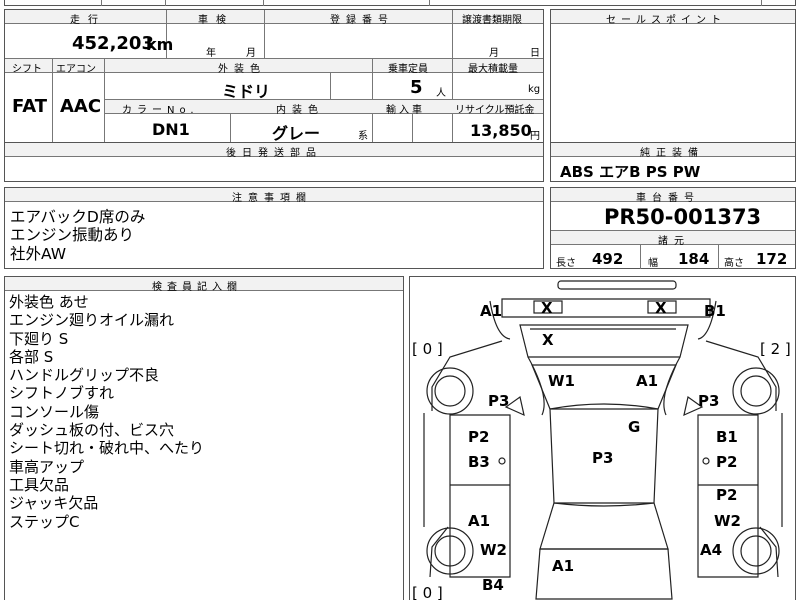 This screenshot has height=600, width=800. Describe the element at coordinates (492, 20) in the screenshot. I see `transfer-label: 譲渡書類期限` at that location.